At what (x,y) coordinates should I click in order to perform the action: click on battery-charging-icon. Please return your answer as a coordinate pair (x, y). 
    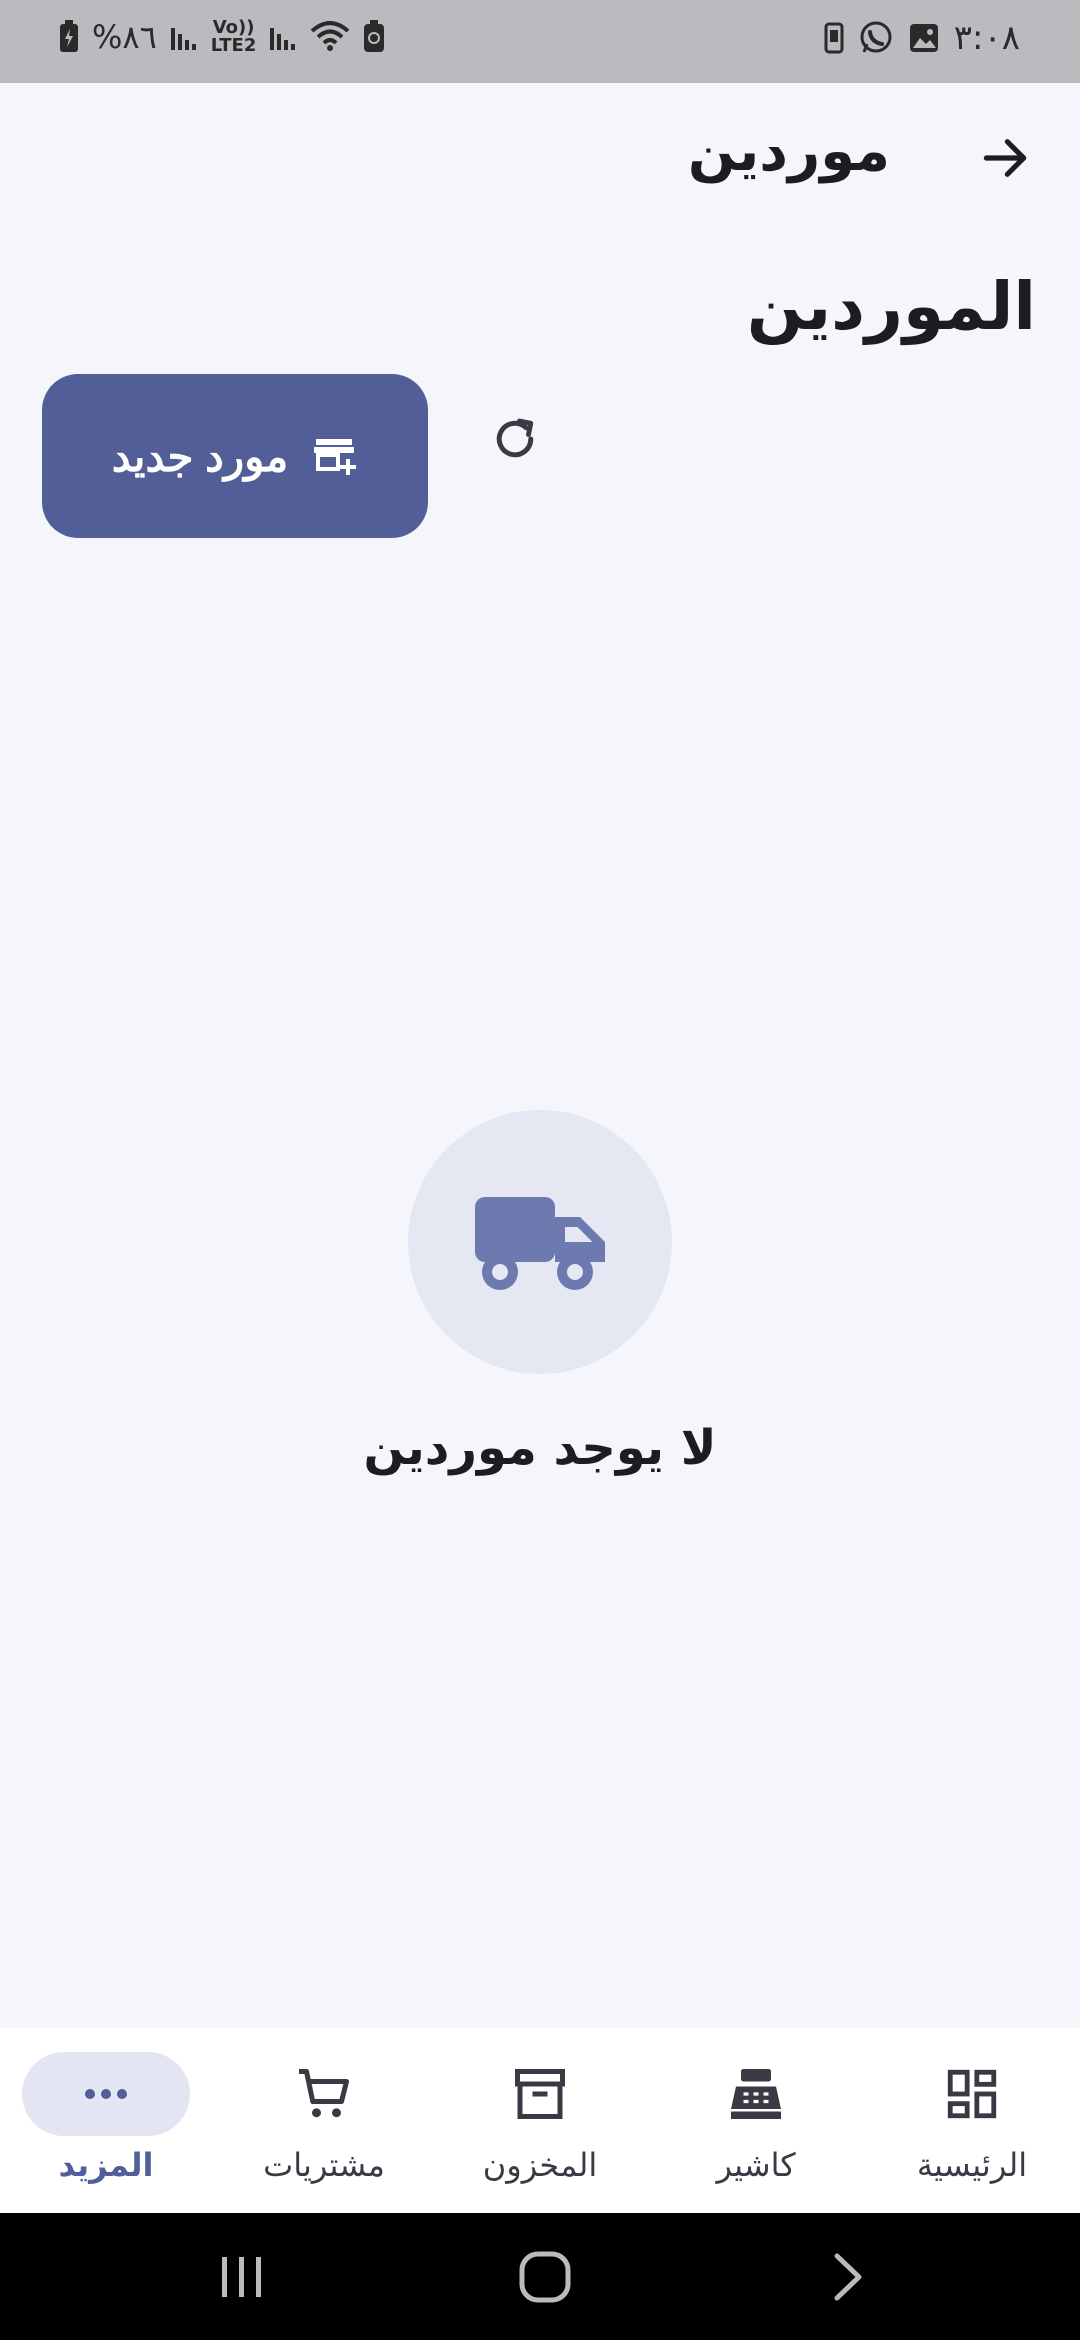
    Looking at the image, I should click on (69, 37).